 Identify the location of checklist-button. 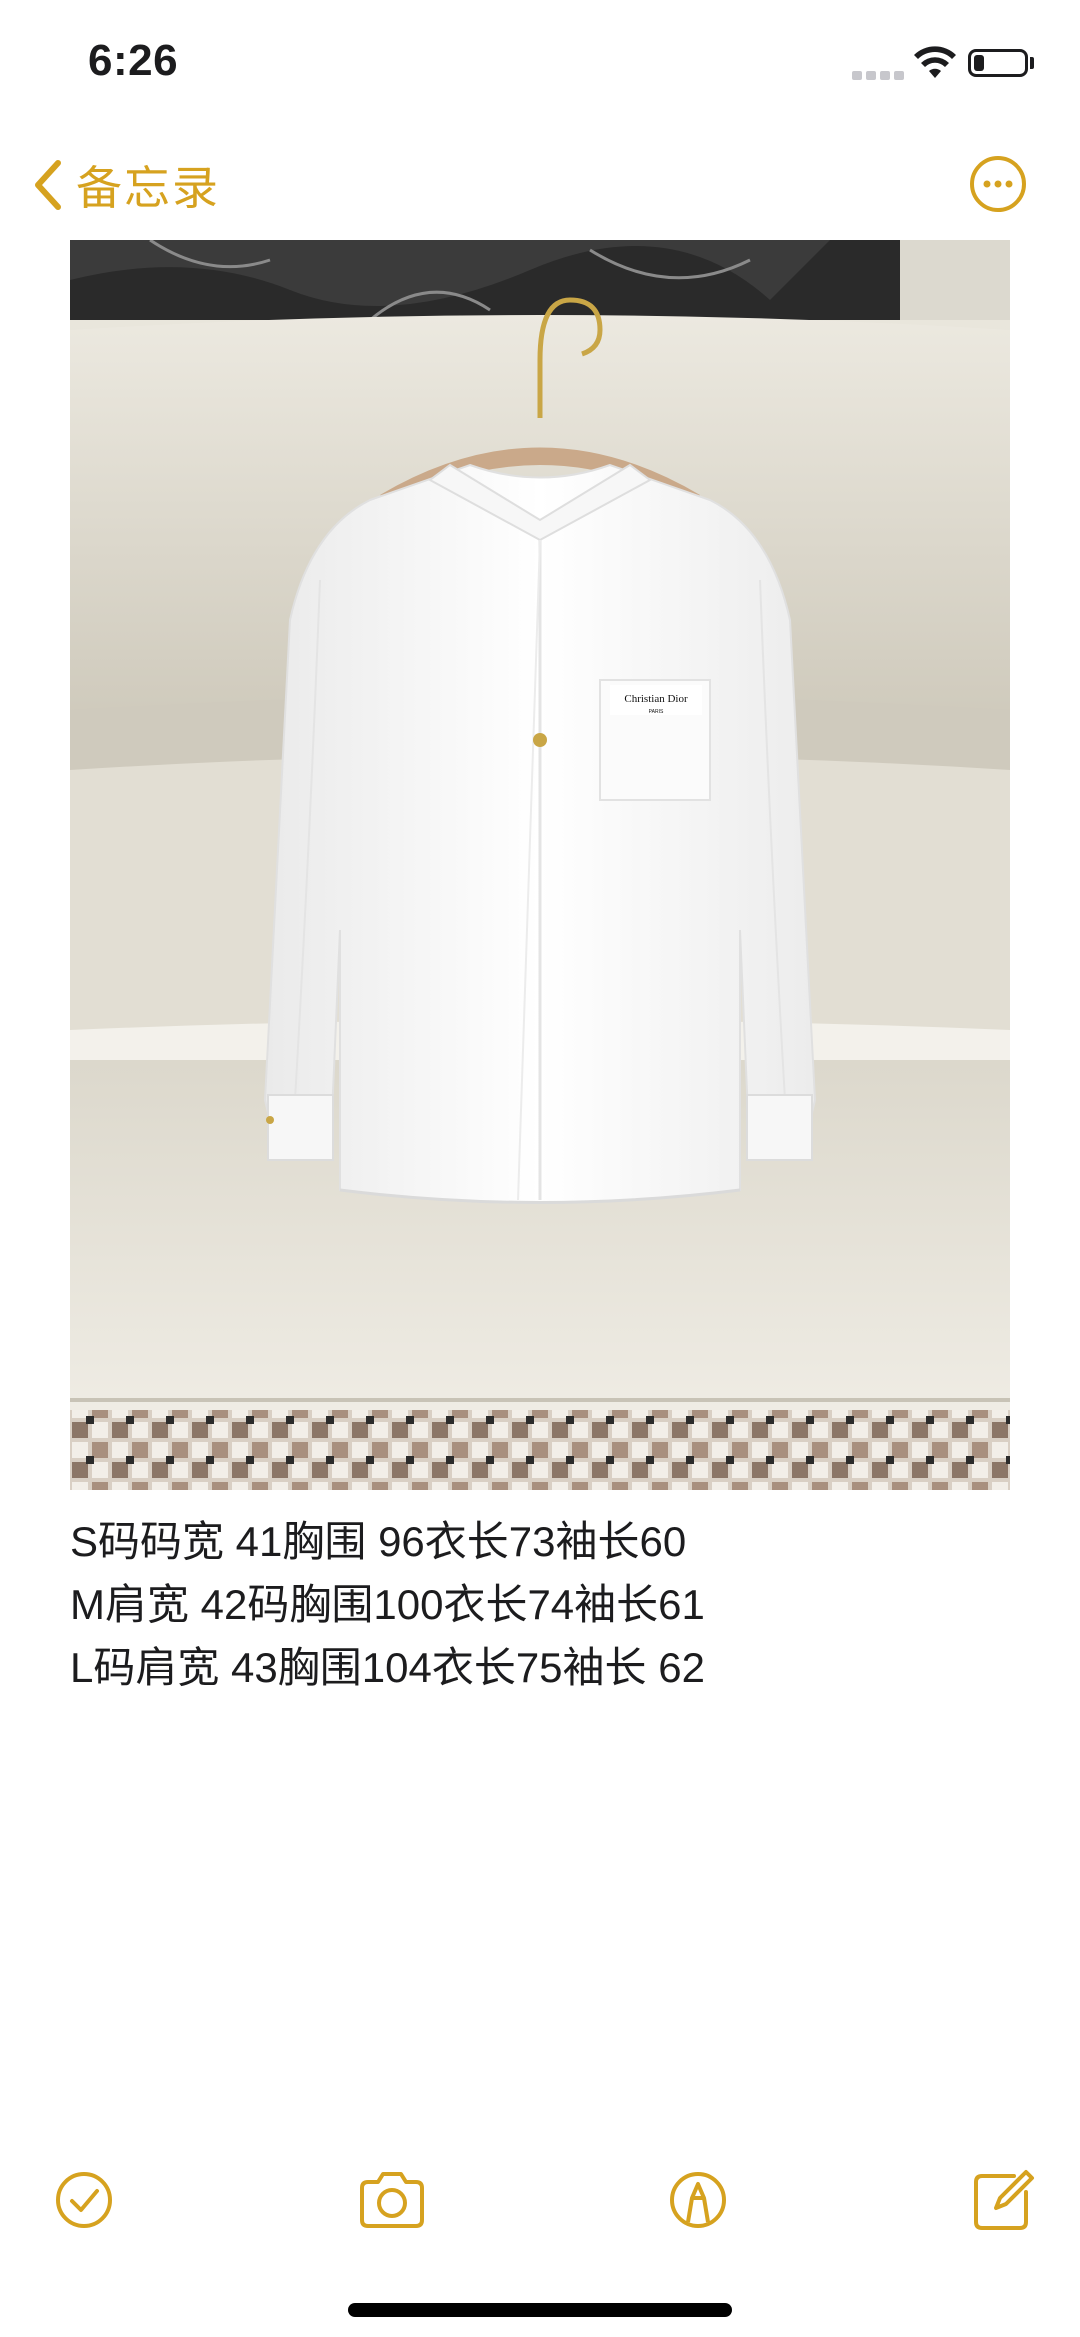
(84, 2200).